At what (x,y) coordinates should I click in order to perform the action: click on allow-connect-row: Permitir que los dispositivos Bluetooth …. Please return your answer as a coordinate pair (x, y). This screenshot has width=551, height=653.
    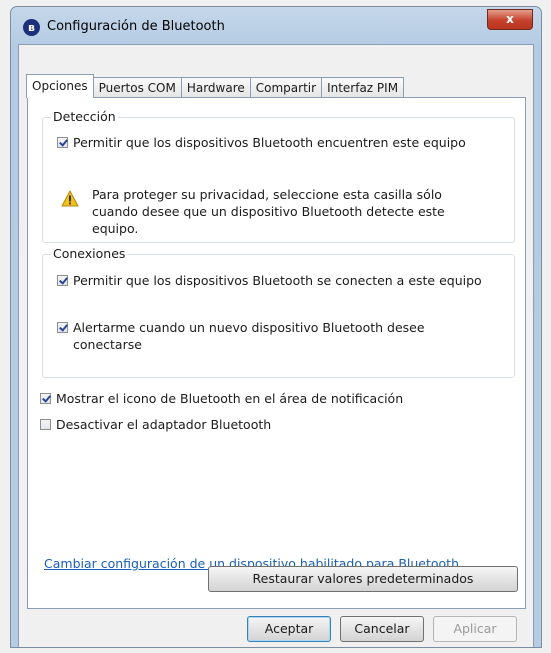
    Looking at the image, I should click on (269, 280).